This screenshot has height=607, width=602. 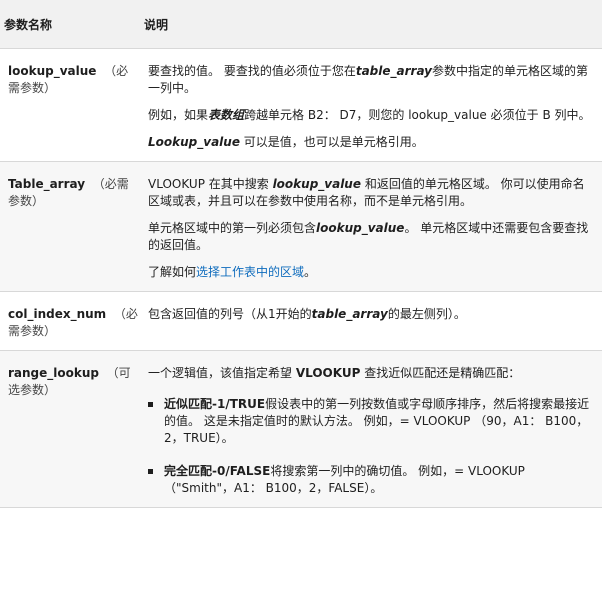 What do you see at coordinates (226, 115) in the screenshot?
I see `emphasis-text: 表数组` at bounding box center [226, 115].